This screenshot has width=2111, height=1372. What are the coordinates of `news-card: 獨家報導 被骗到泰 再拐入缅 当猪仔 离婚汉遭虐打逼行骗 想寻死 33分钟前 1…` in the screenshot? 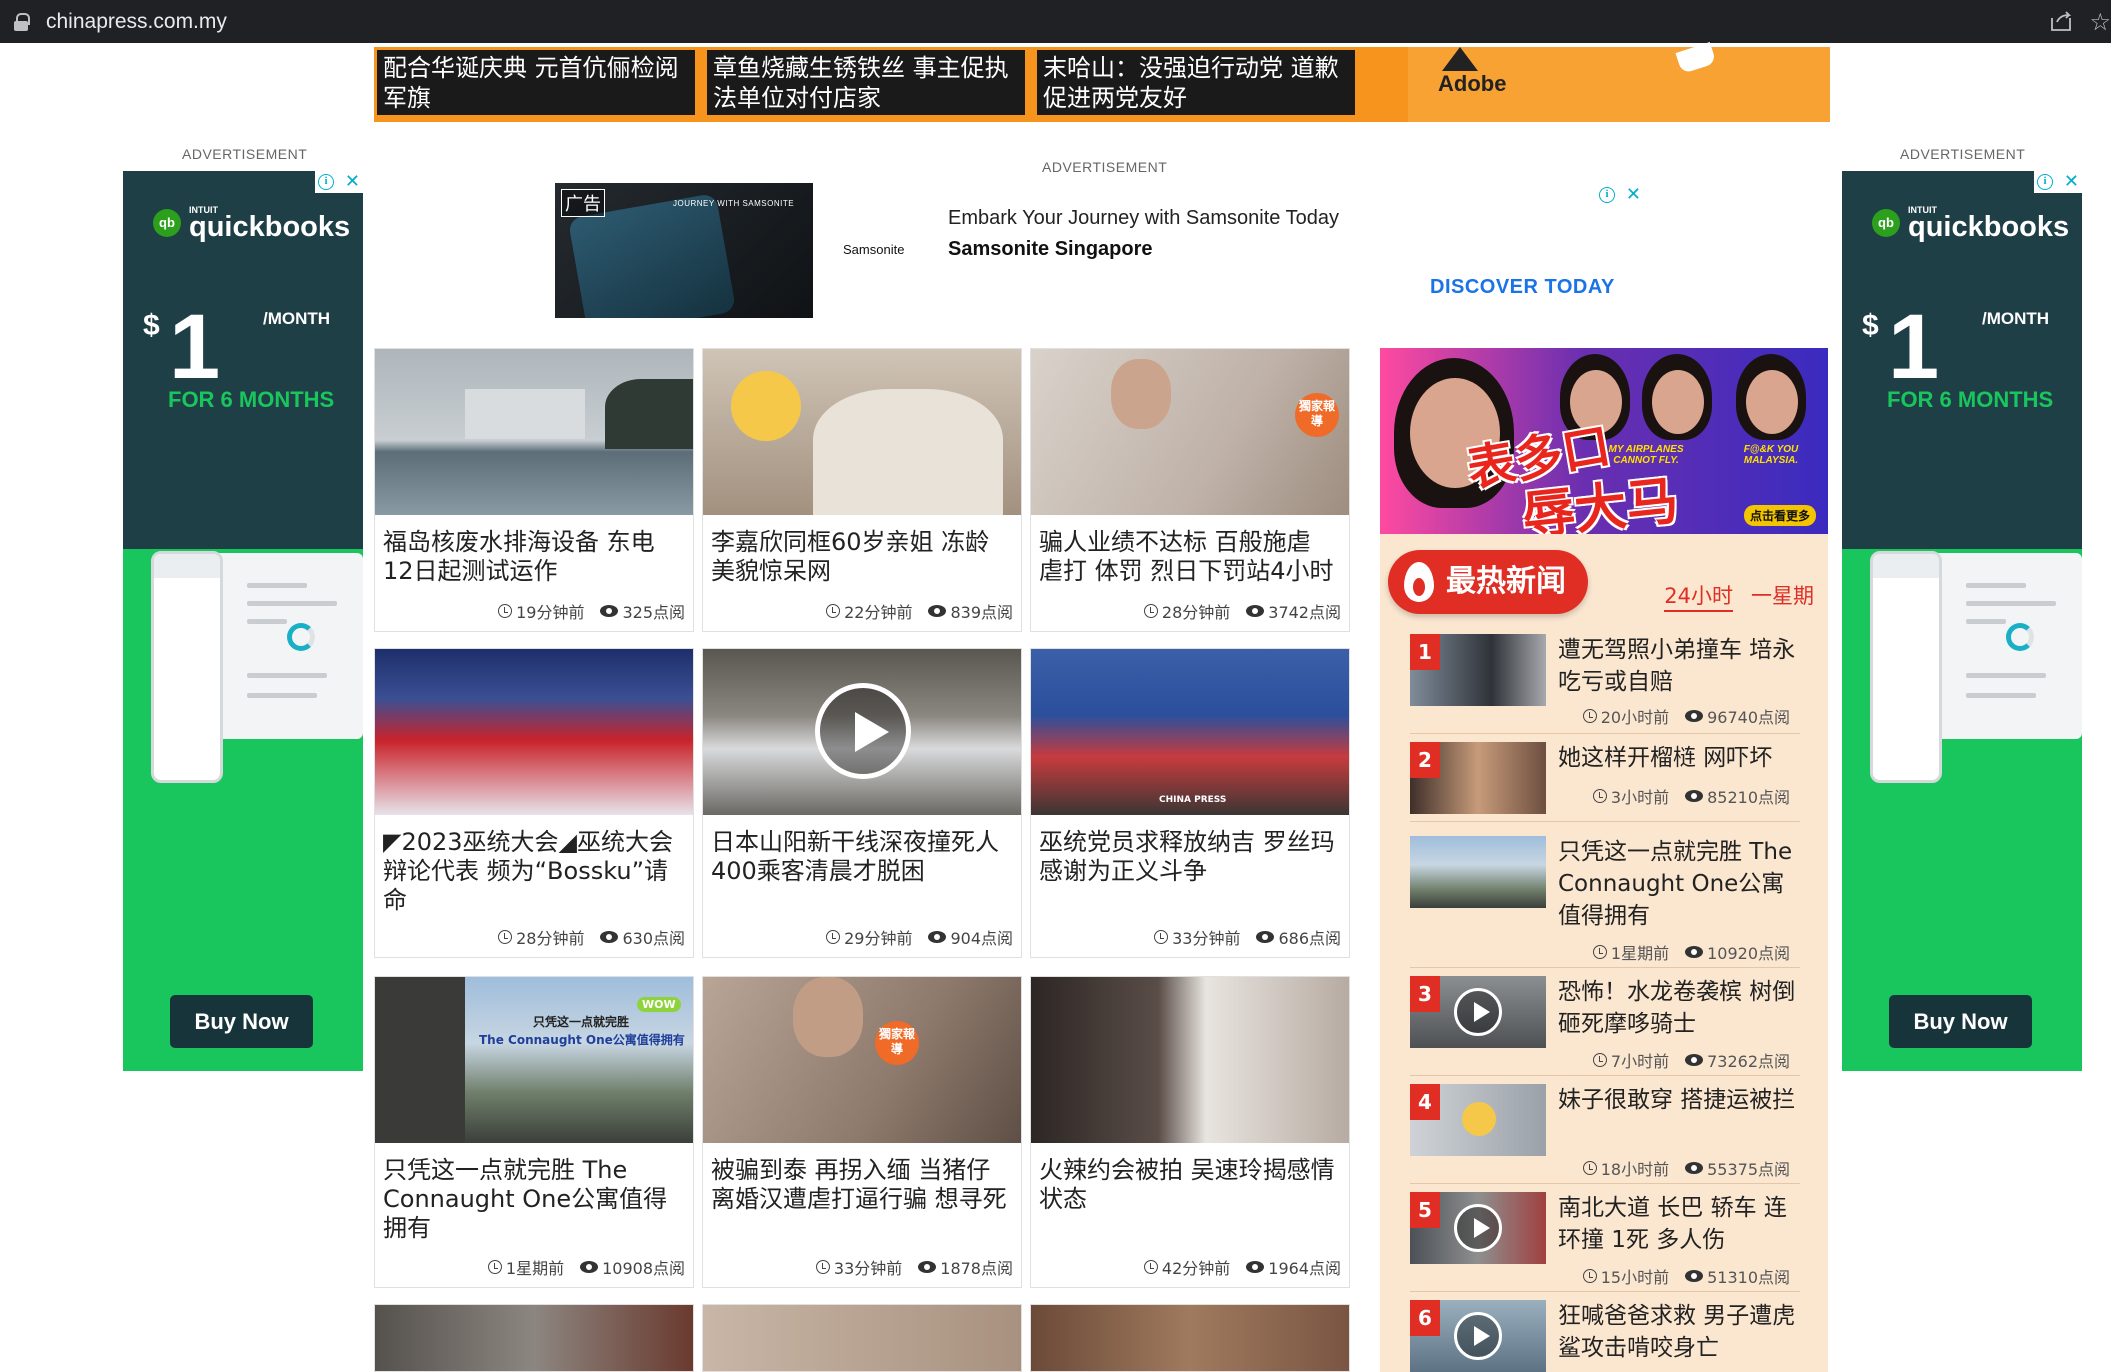 It's located at (862, 1132).